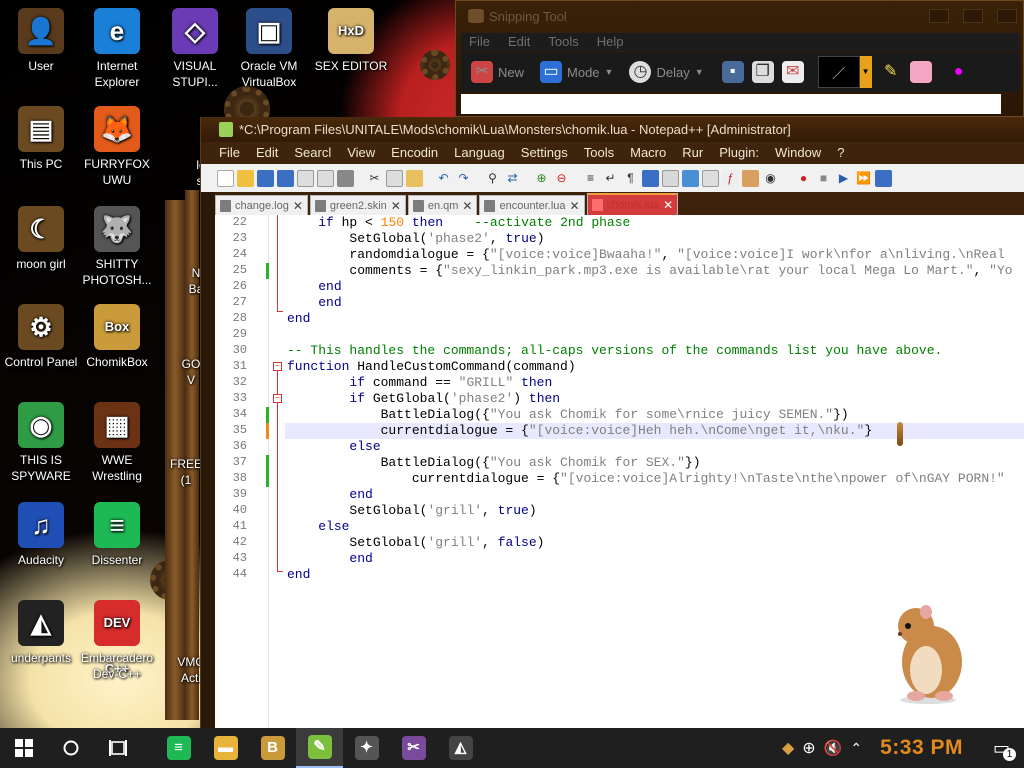 The image size is (1024, 768). What do you see at coordinates (351, 41) in the screenshot?
I see `desktop-icon: HxD SEX EDITOR` at bounding box center [351, 41].